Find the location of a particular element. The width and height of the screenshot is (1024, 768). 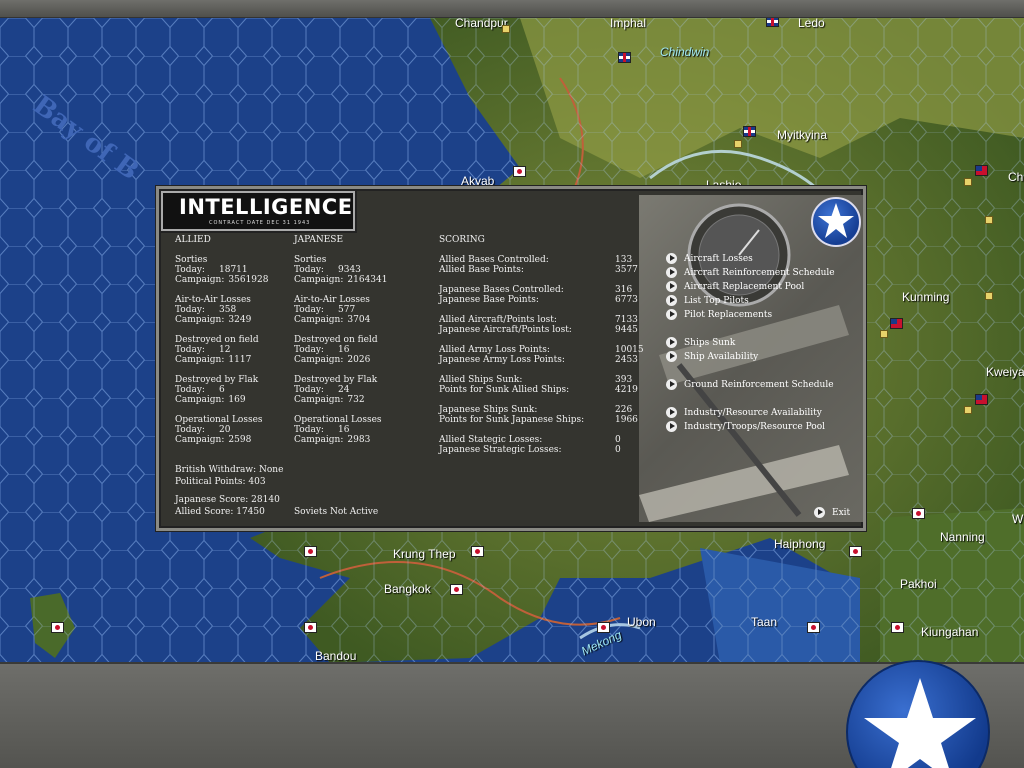

scoring-value: 0 is located at coordinates (618, 440).